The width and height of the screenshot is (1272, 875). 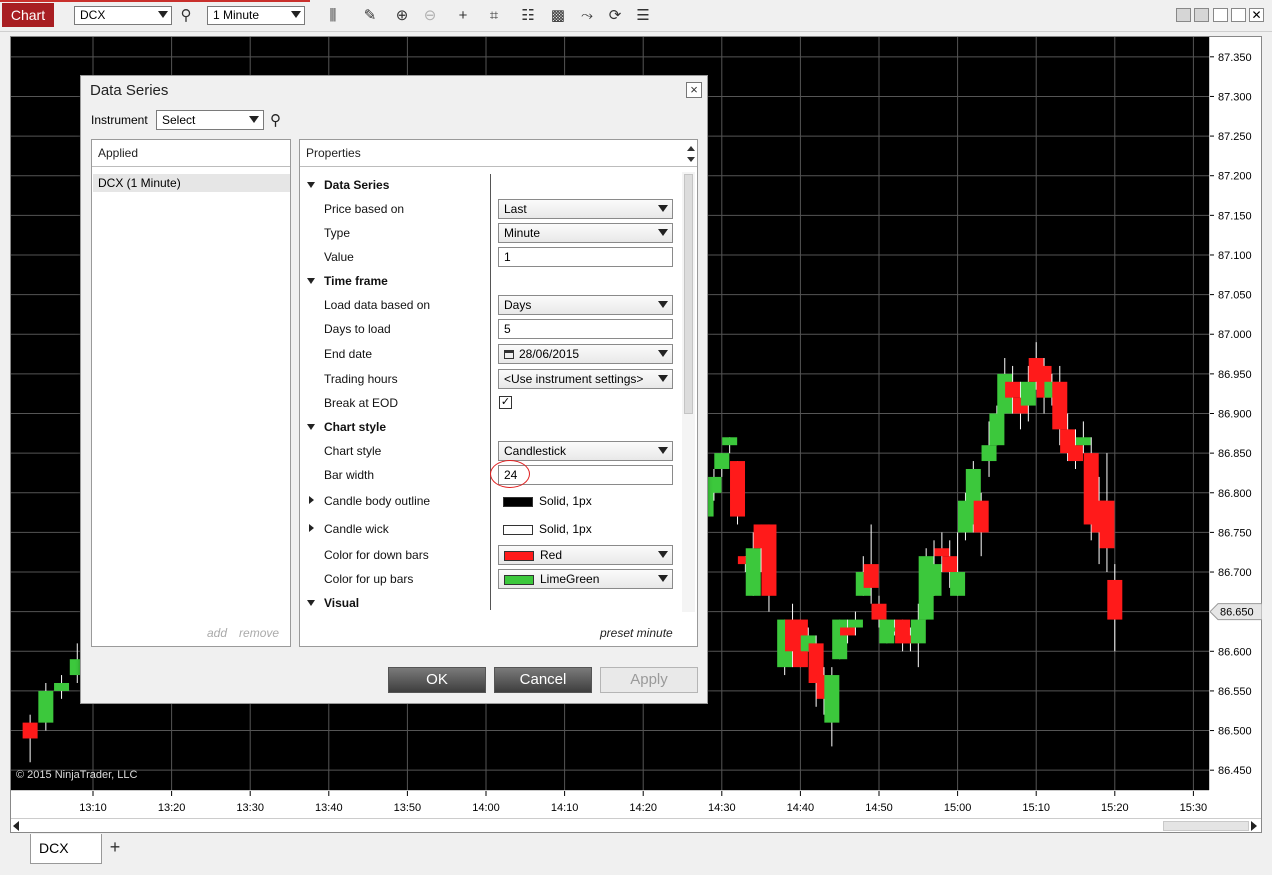 What do you see at coordinates (191, 153) in the screenshot?
I see `applied-header: Applied` at bounding box center [191, 153].